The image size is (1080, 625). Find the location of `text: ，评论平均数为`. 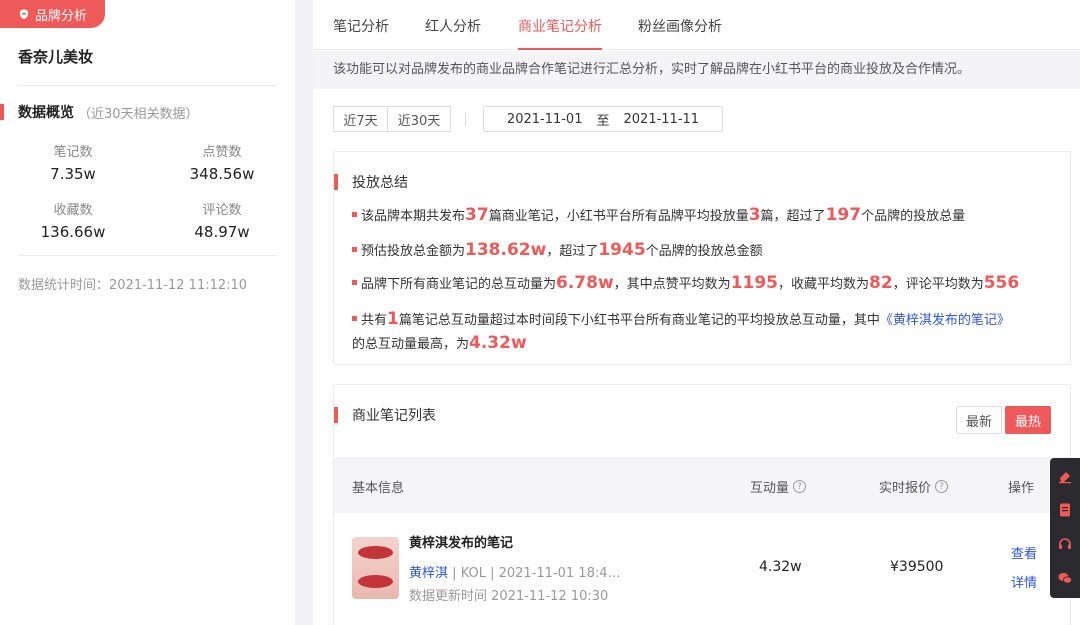

text: ，评论平均数为 is located at coordinates (938, 284).